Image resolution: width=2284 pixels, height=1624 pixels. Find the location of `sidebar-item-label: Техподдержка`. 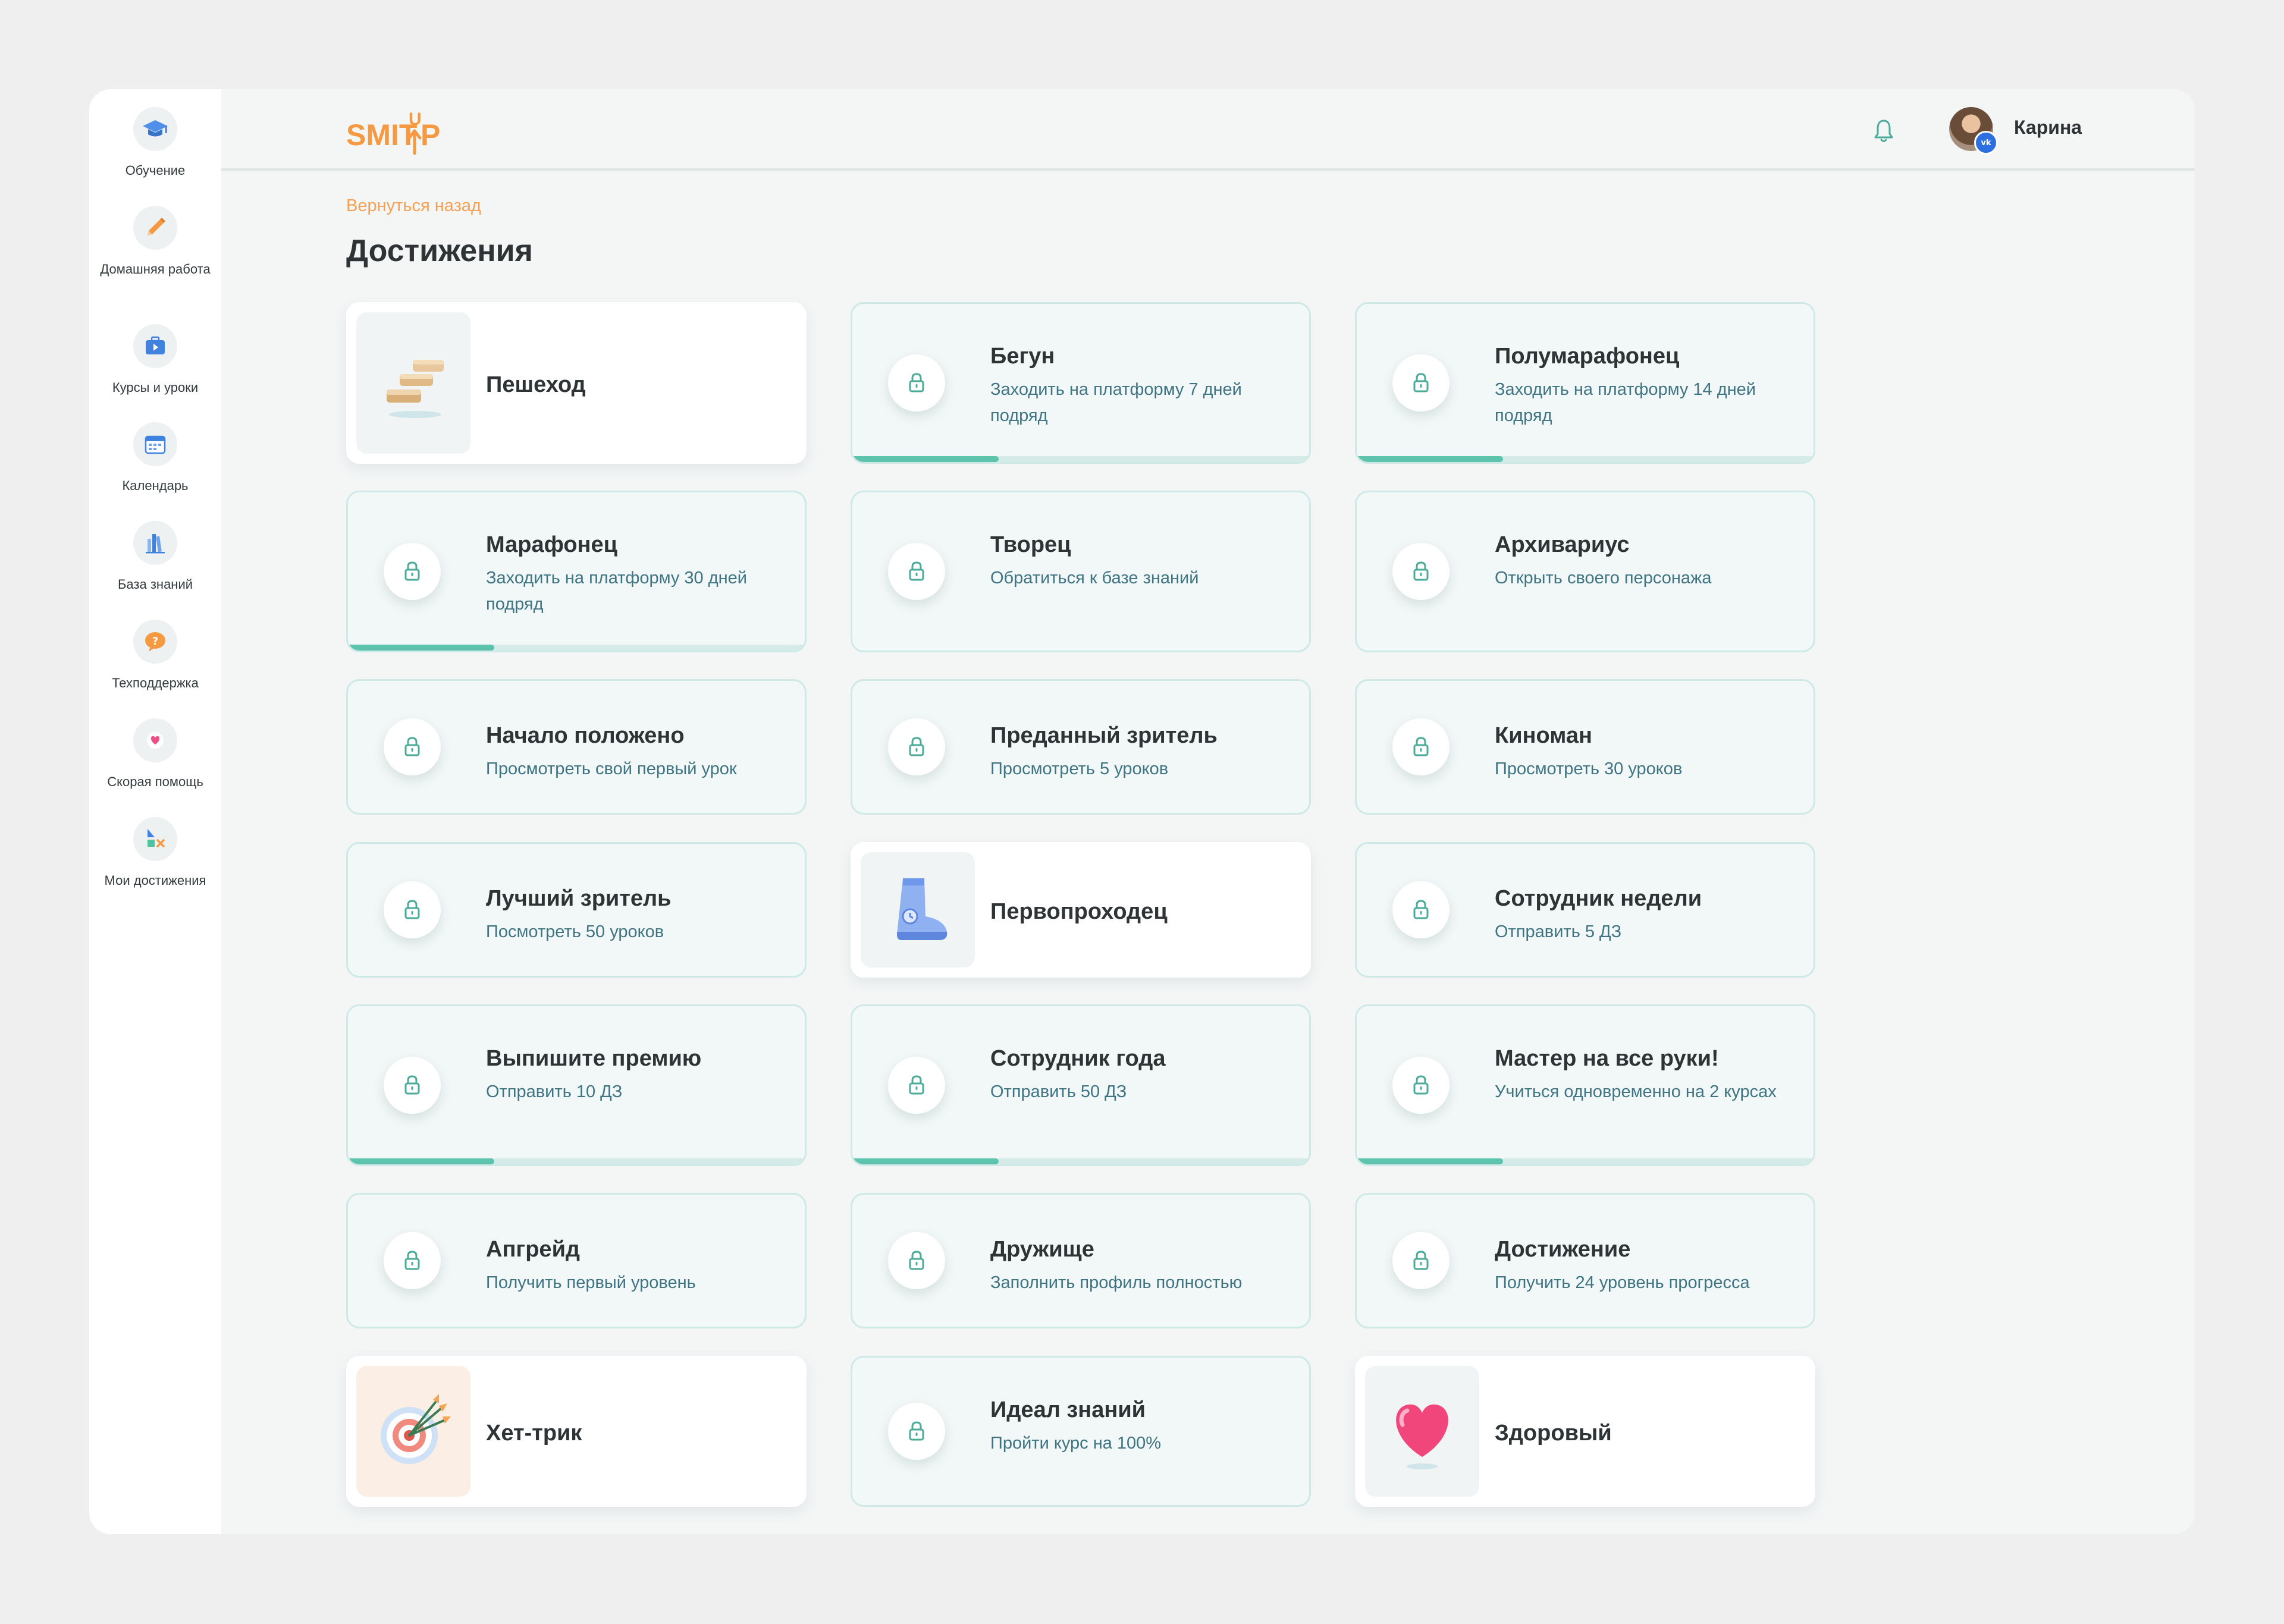

sidebar-item-label: Техподдержка is located at coordinates (155, 683).